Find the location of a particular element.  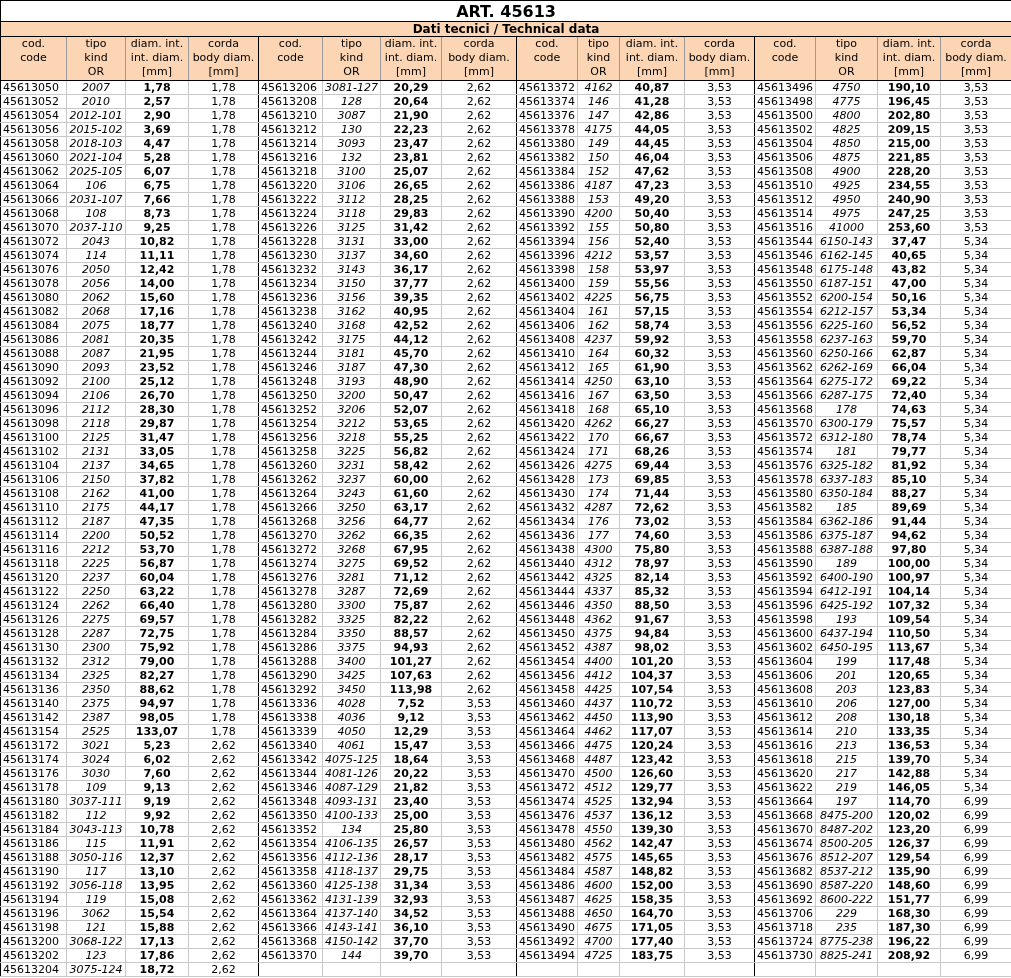

table-cell: 2325 is located at coordinates (96, 675).